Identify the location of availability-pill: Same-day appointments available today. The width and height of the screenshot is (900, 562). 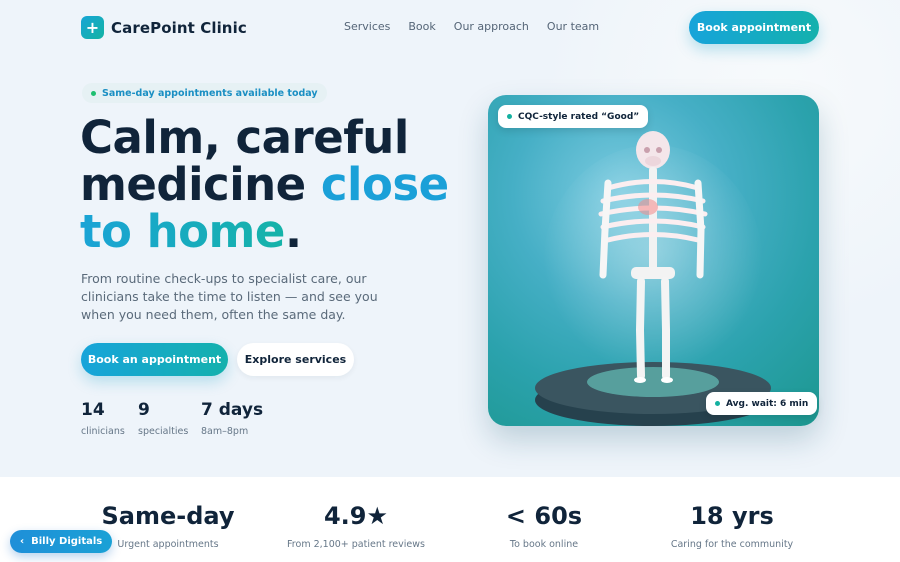
(204, 93).